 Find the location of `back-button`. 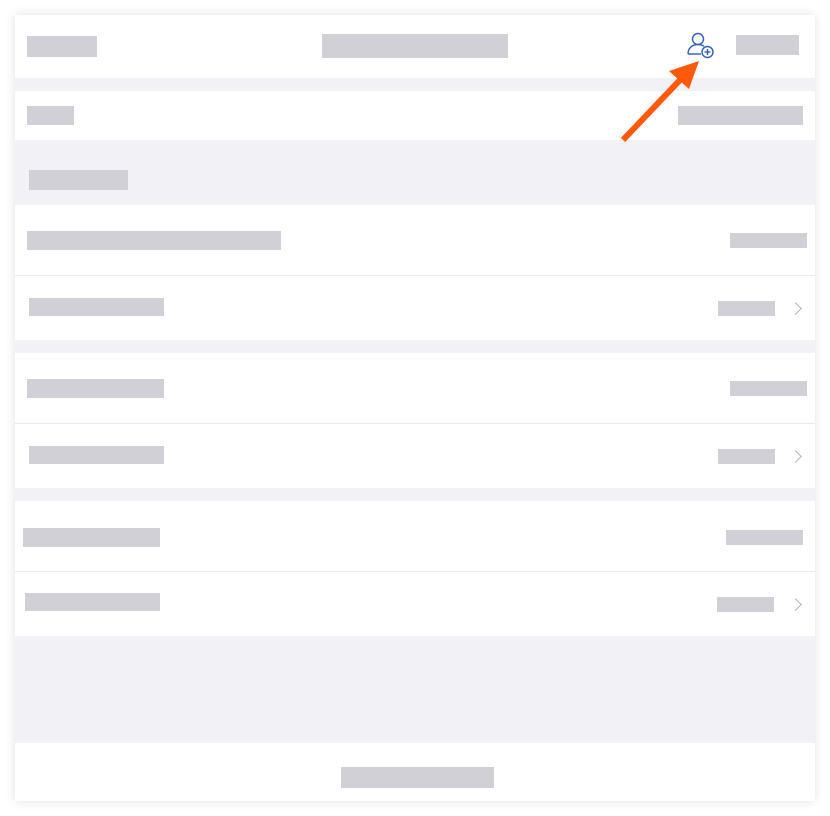

back-button is located at coordinates (62, 46).